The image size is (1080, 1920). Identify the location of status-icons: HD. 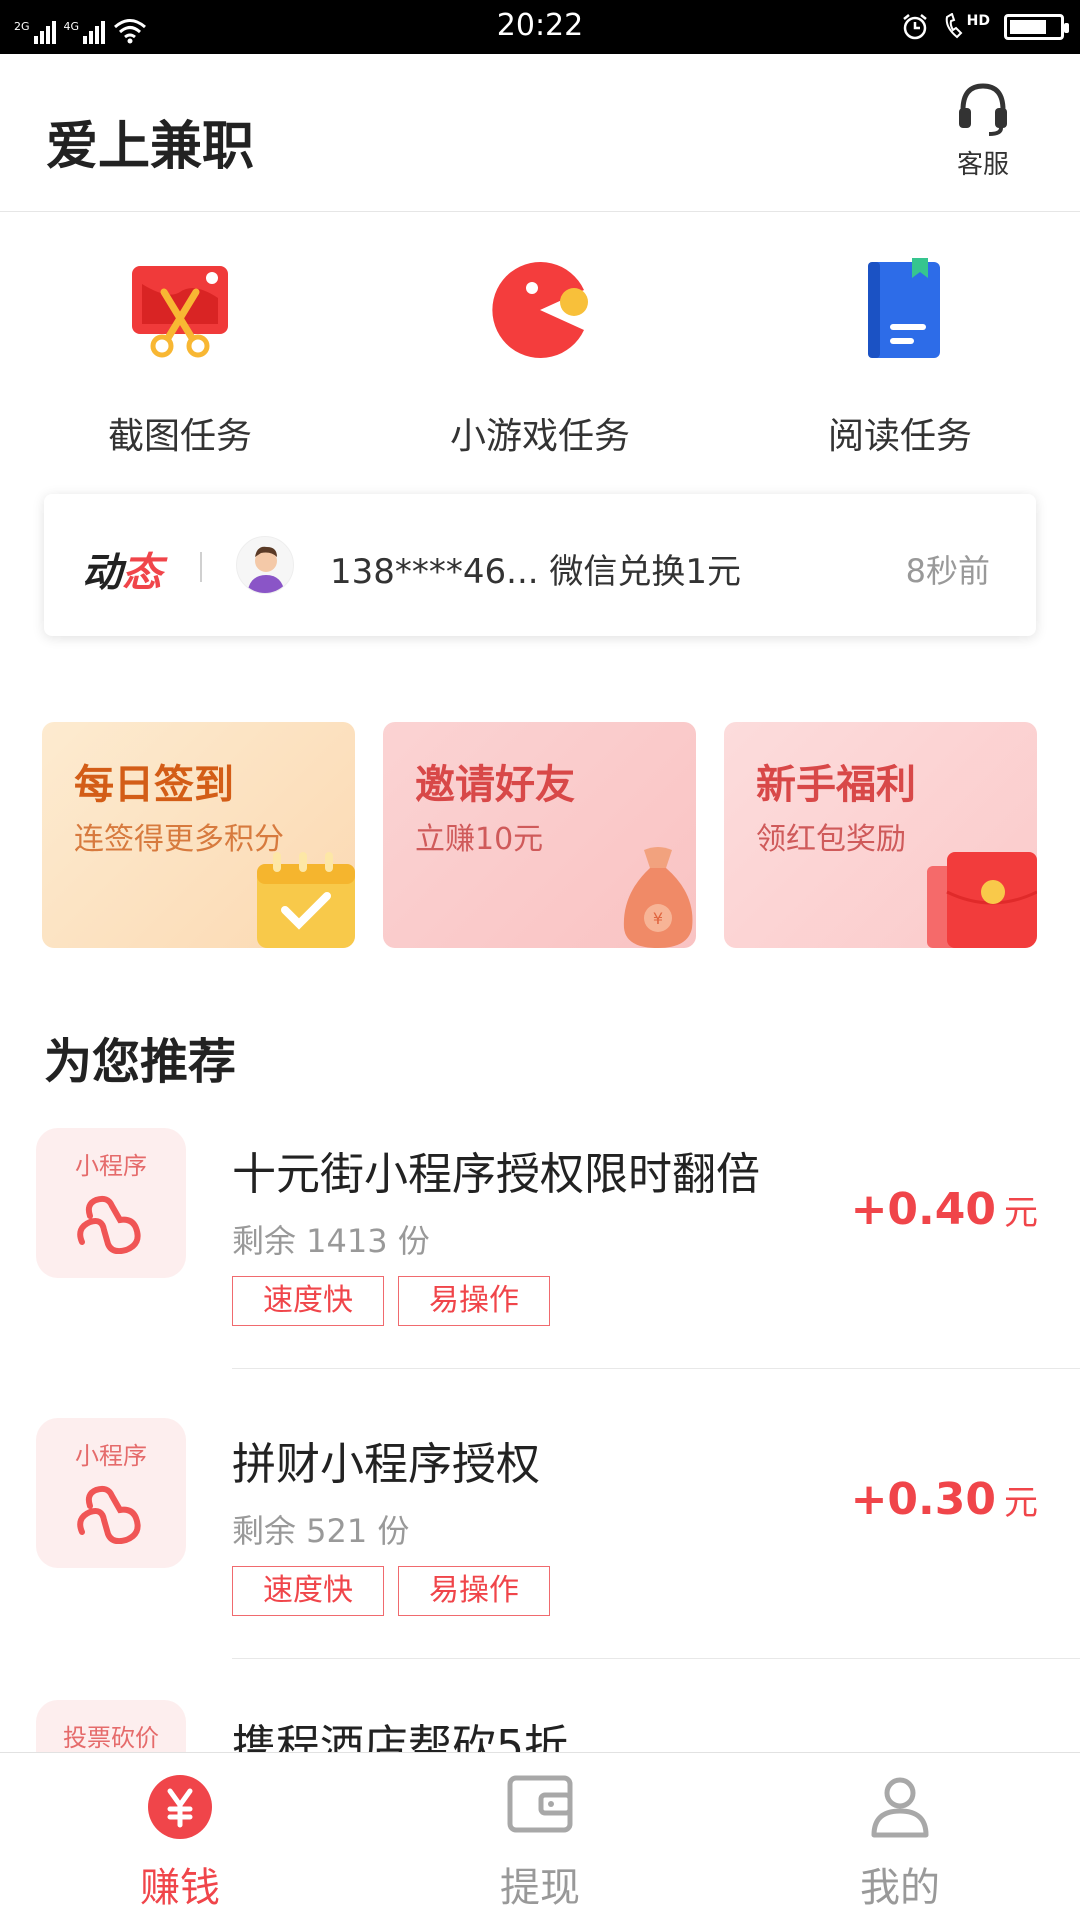
(985, 27).